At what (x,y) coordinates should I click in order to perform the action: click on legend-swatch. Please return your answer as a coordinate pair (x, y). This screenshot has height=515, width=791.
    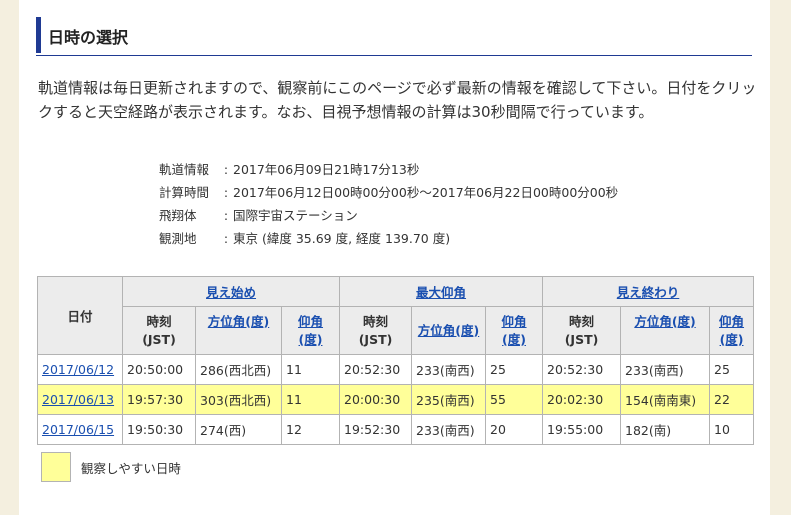
    Looking at the image, I should click on (56, 467).